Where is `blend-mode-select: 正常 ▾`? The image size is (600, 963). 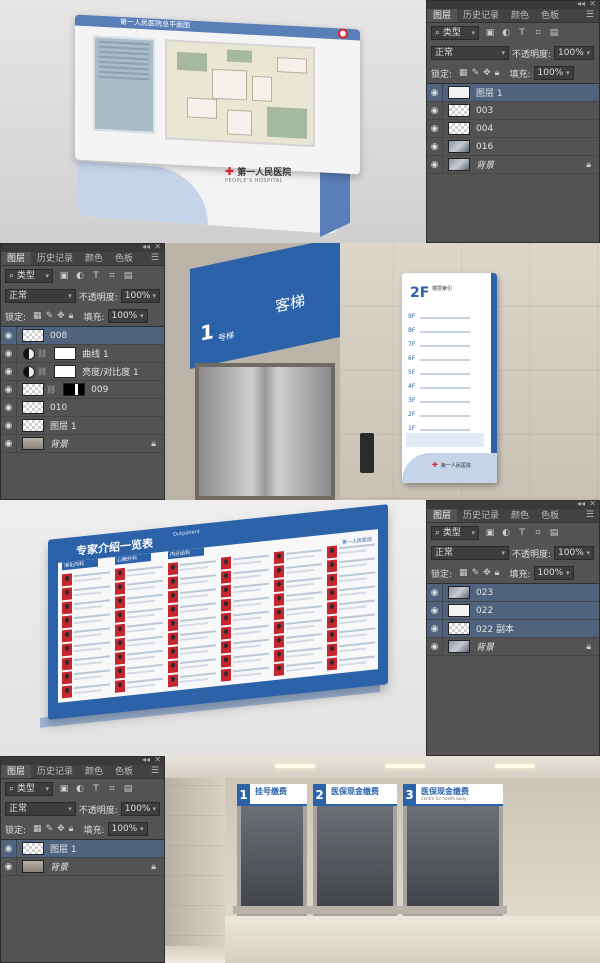 blend-mode-select: 正常 ▾ is located at coordinates (470, 53).